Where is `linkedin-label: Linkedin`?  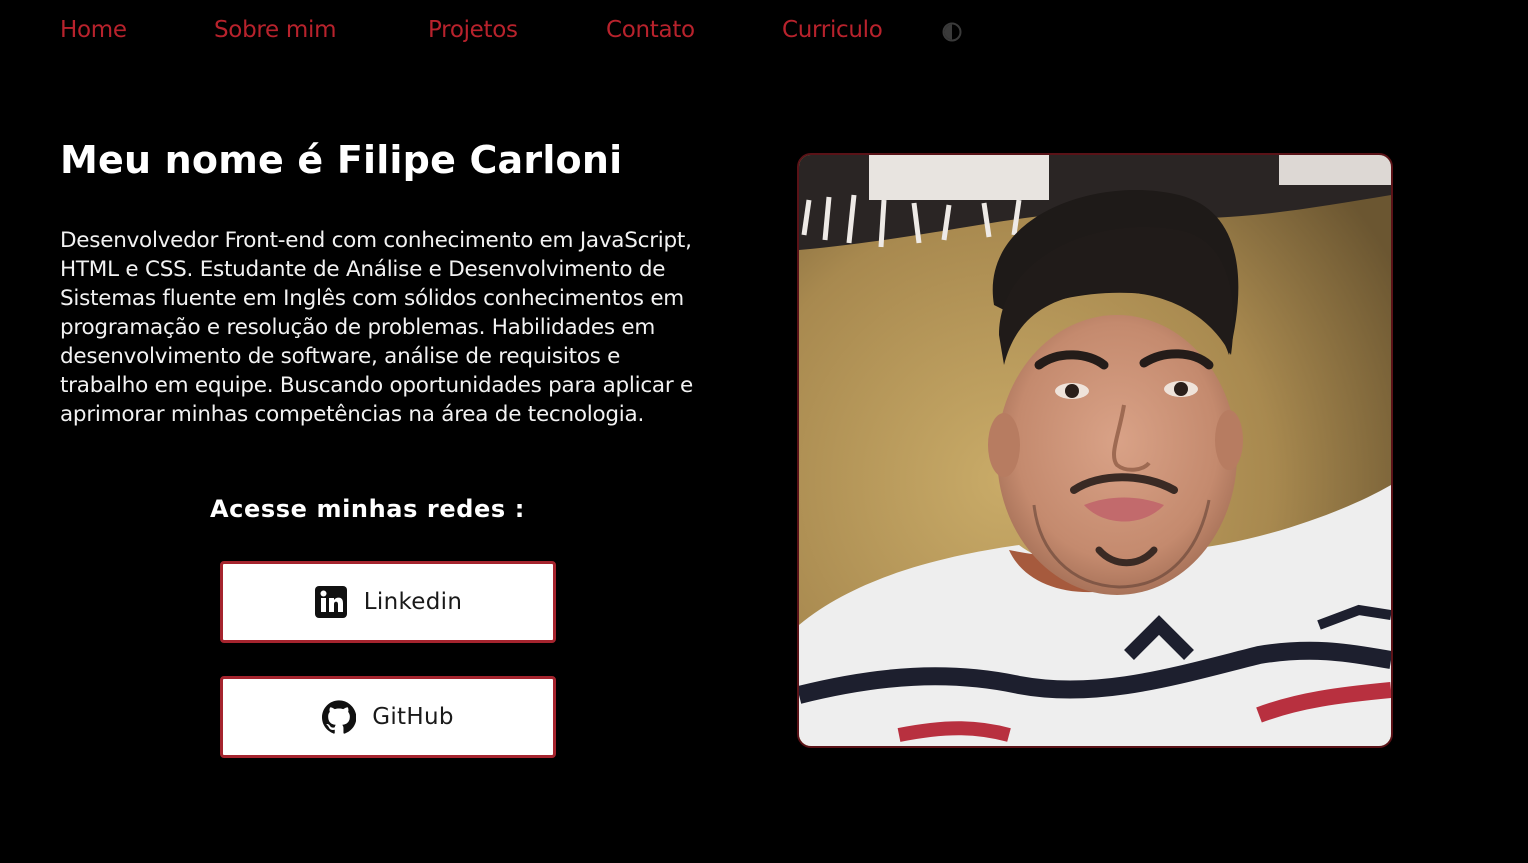 linkedin-label: Linkedin is located at coordinates (413, 602).